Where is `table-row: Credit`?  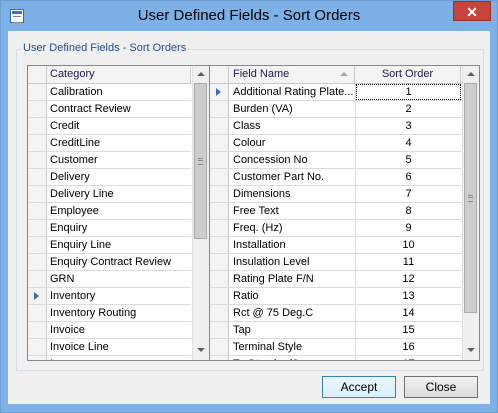
table-row: Credit is located at coordinates (109, 126).